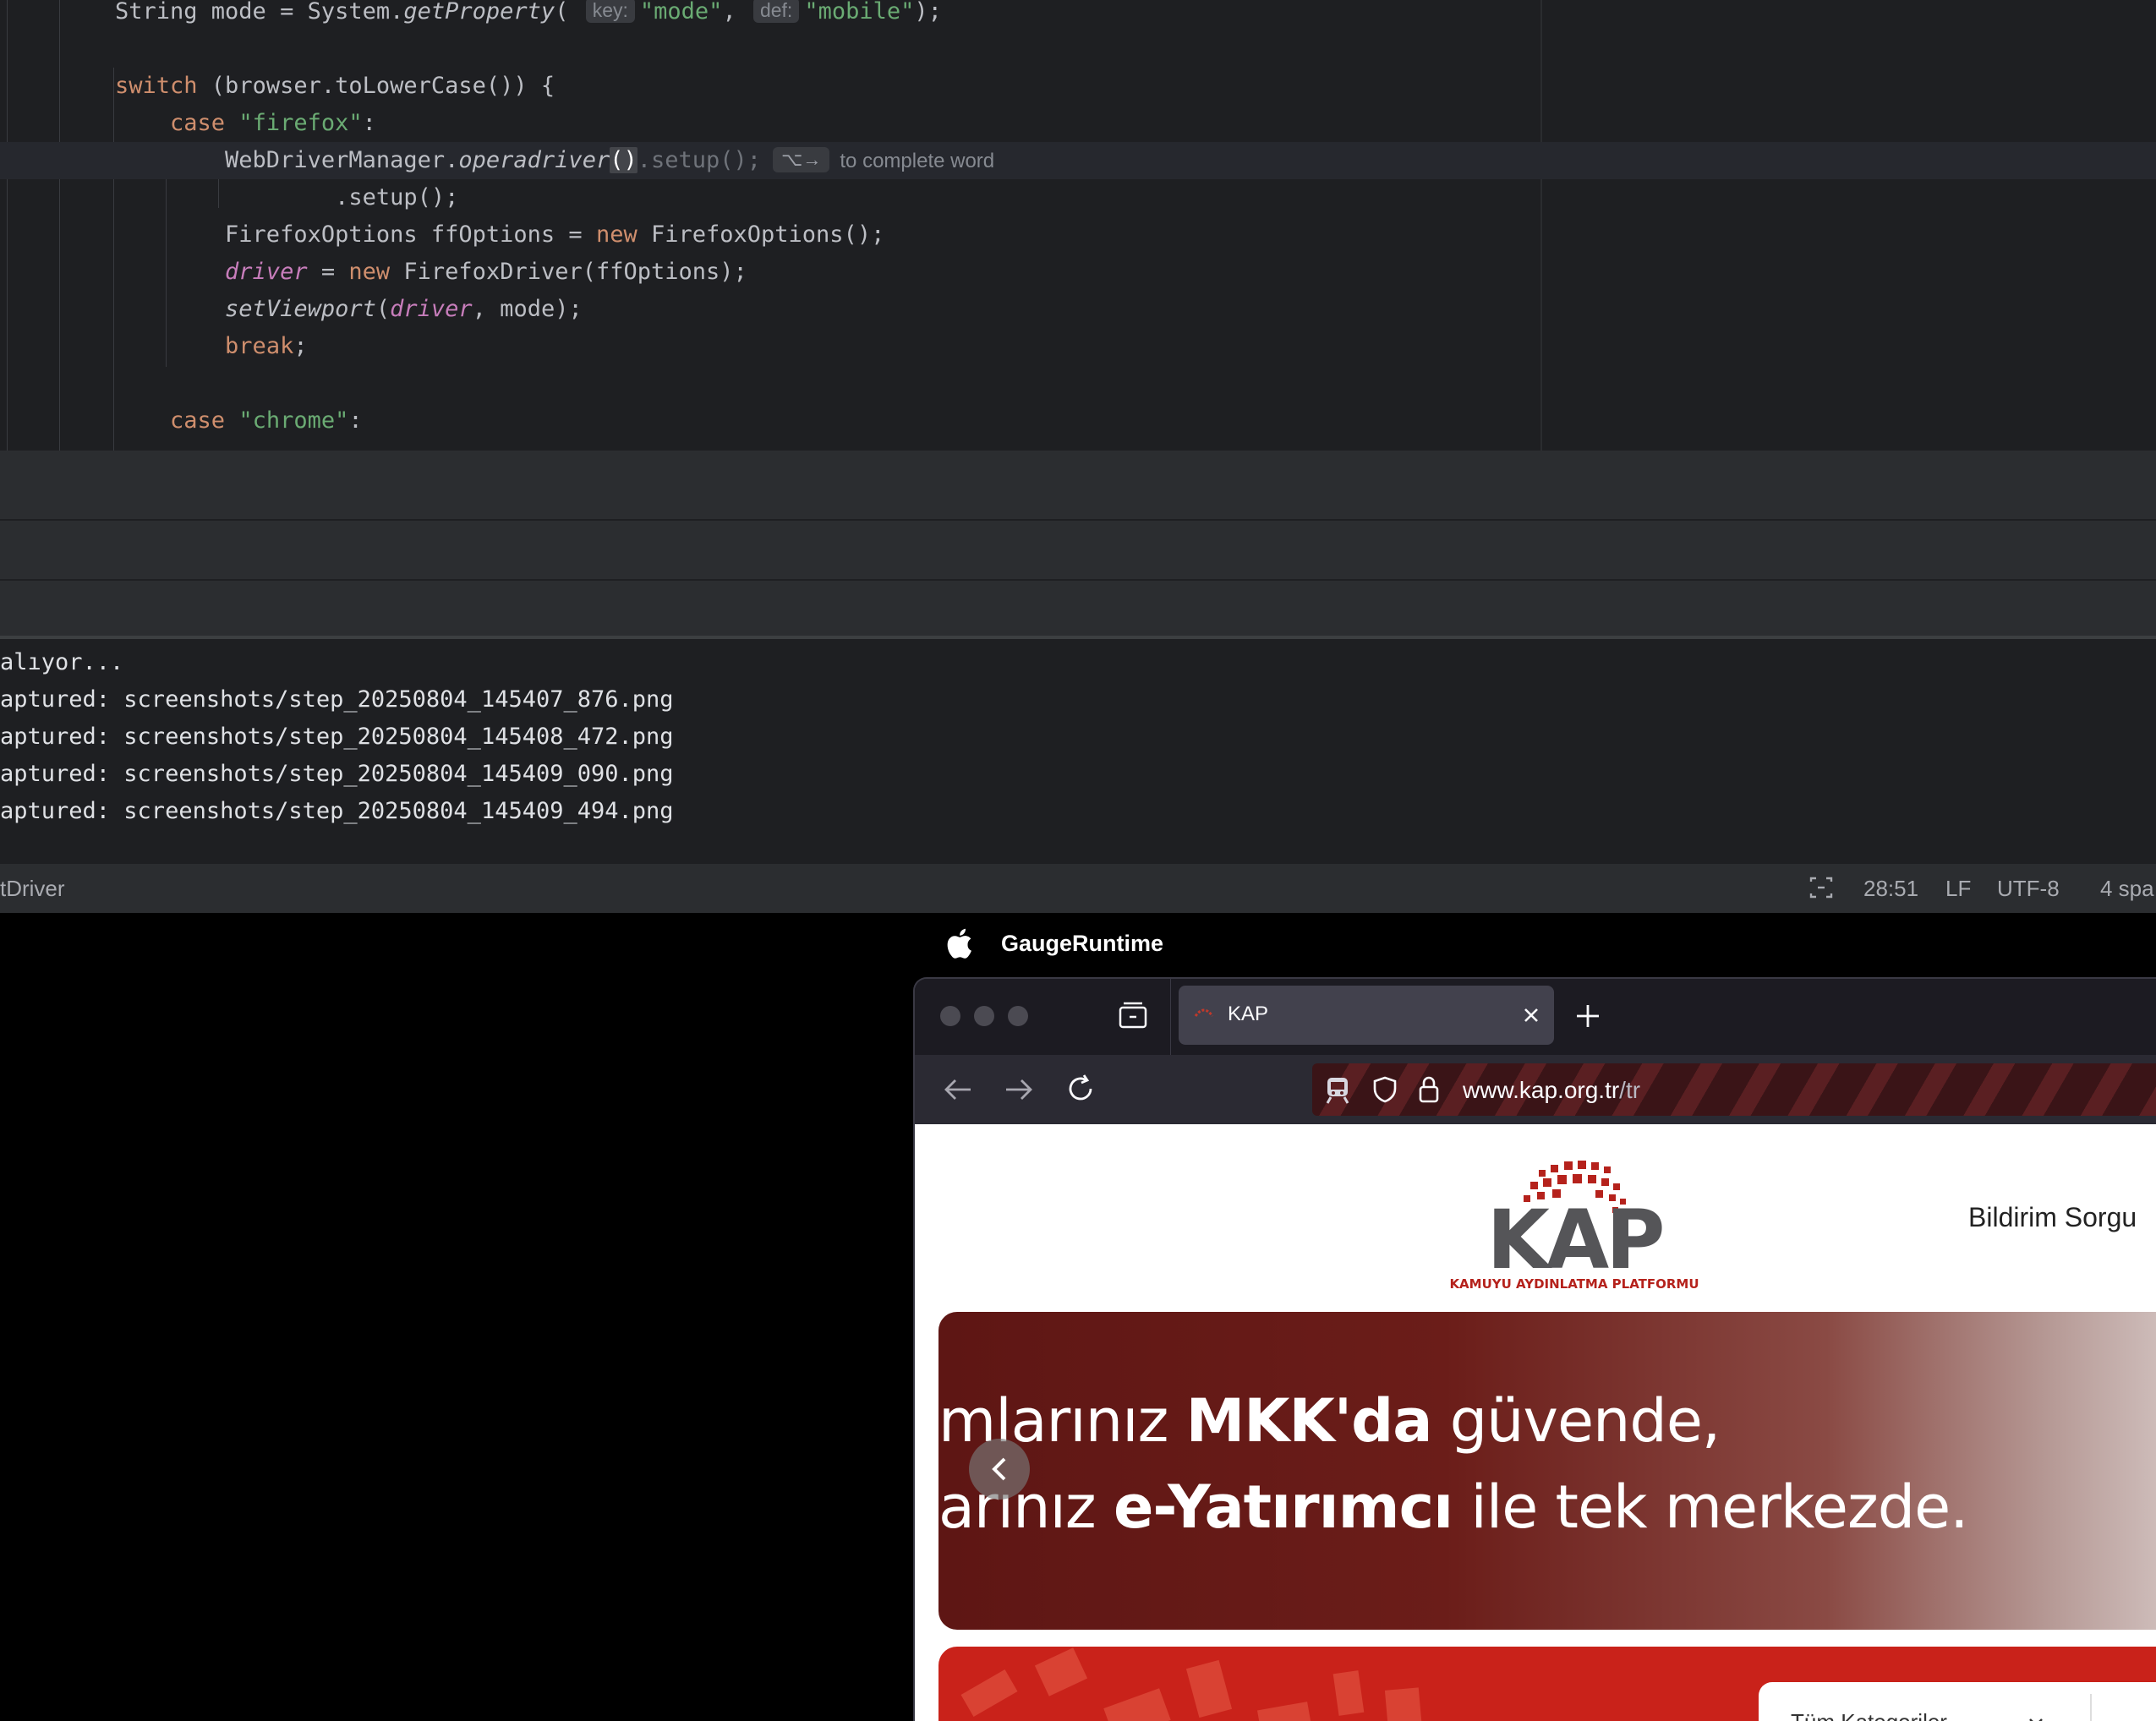 Image resolution: width=2156 pixels, height=1721 pixels. I want to click on code-token: "mobile", so click(859, 12).